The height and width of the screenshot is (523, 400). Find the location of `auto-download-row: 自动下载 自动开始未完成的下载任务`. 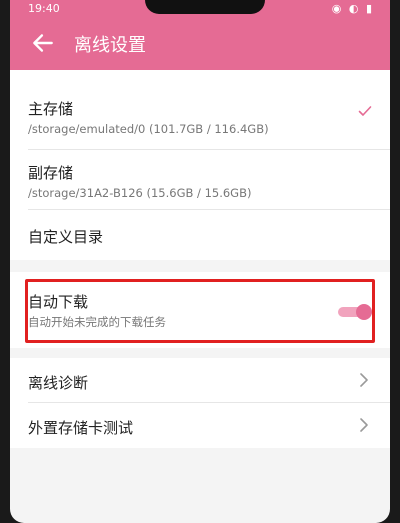

auto-download-row: 自动下载 自动开始未完成的下载任务 is located at coordinates (200, 310).